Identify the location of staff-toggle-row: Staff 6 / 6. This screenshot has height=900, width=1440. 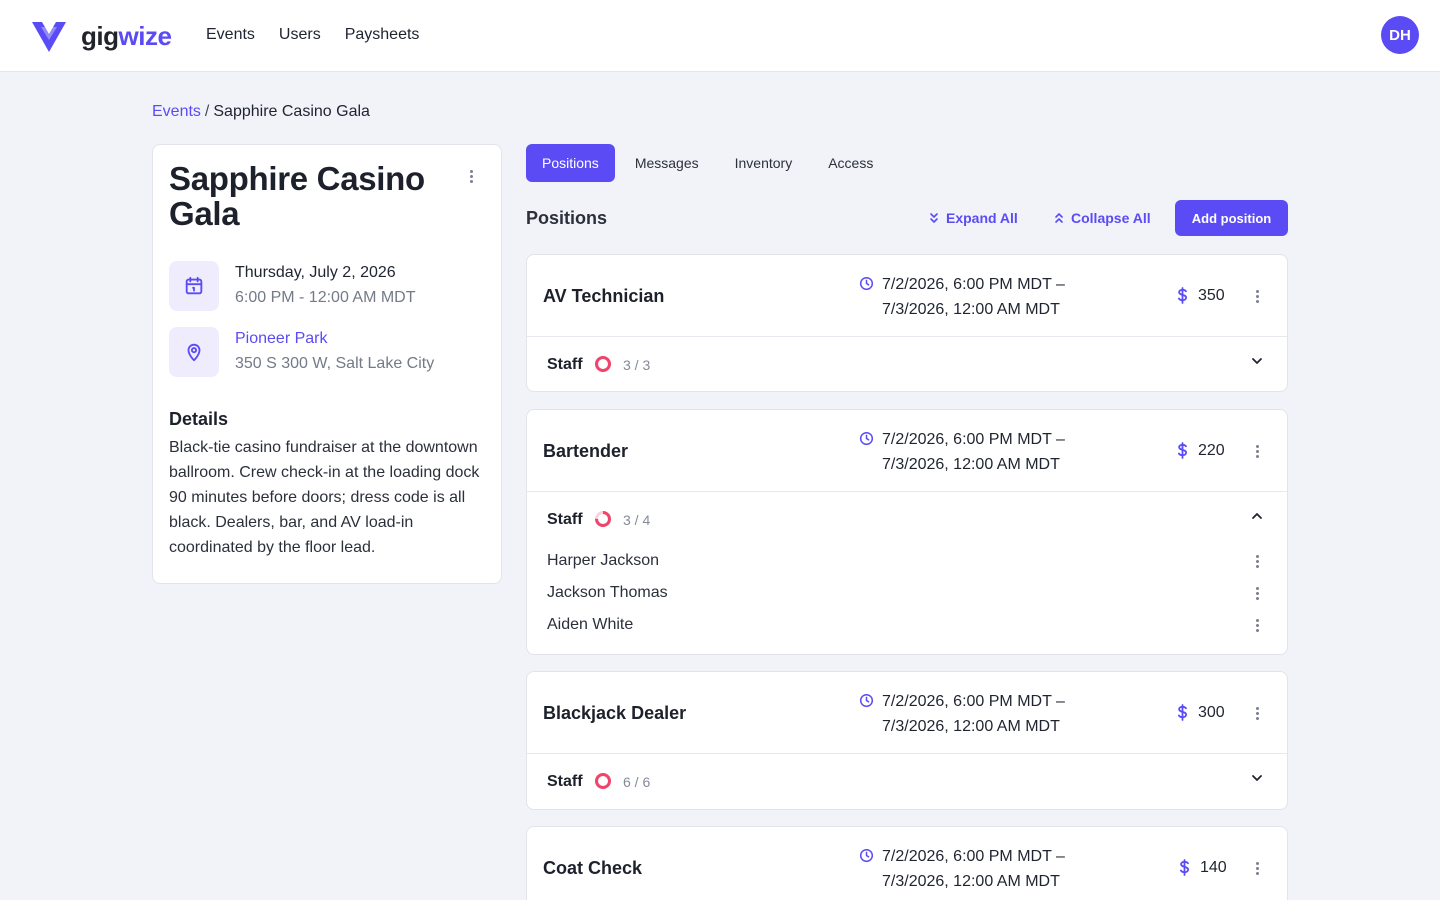
(907, 781).